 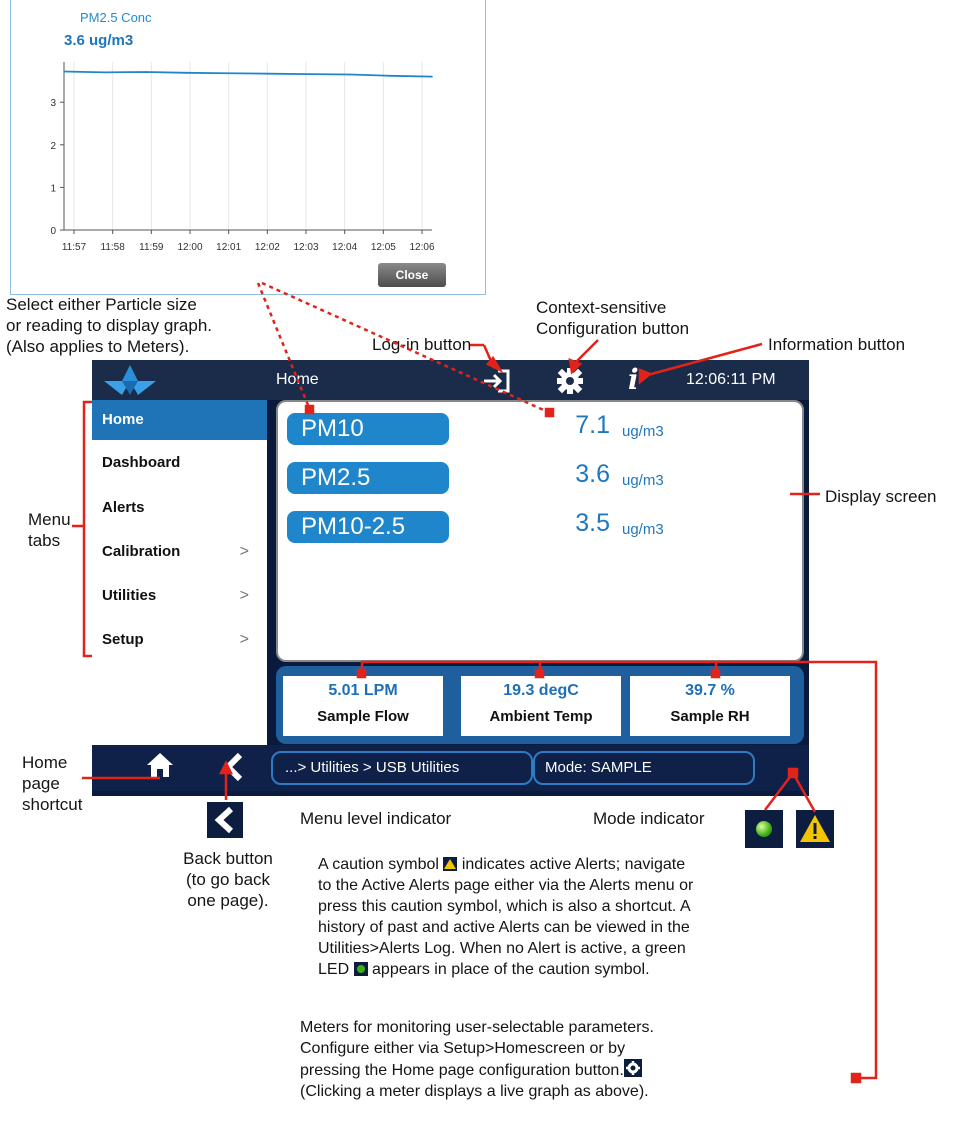 What do you see at coordinates (113, 247) in the screenshot?
I see `x-tick-label: 11:58` at bounding box center [113, 247].